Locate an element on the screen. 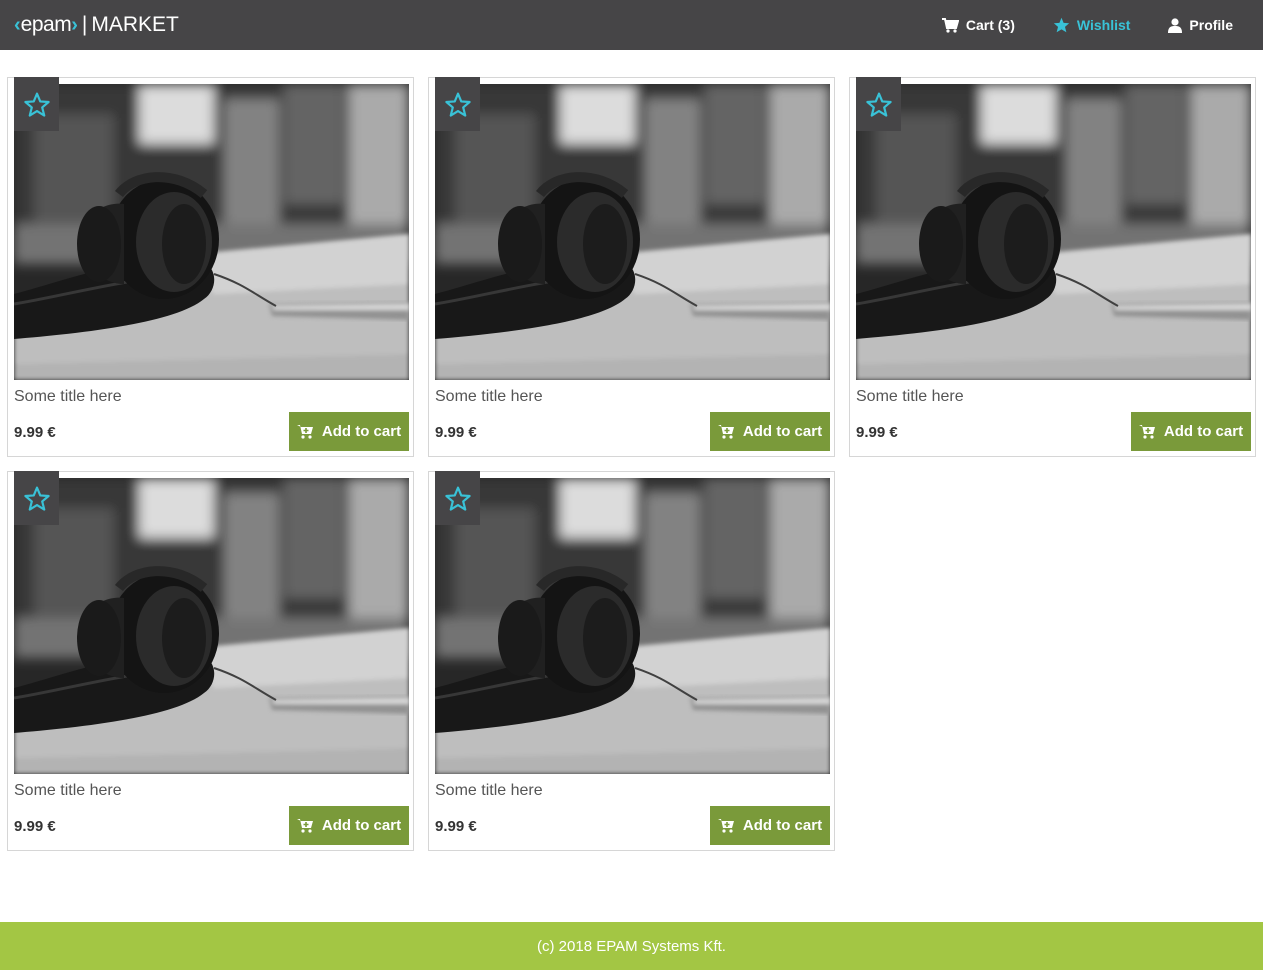 Image resolution: width=1263 pixels, height=970 pixels. star-icon is located at coordinates (1061, 25).